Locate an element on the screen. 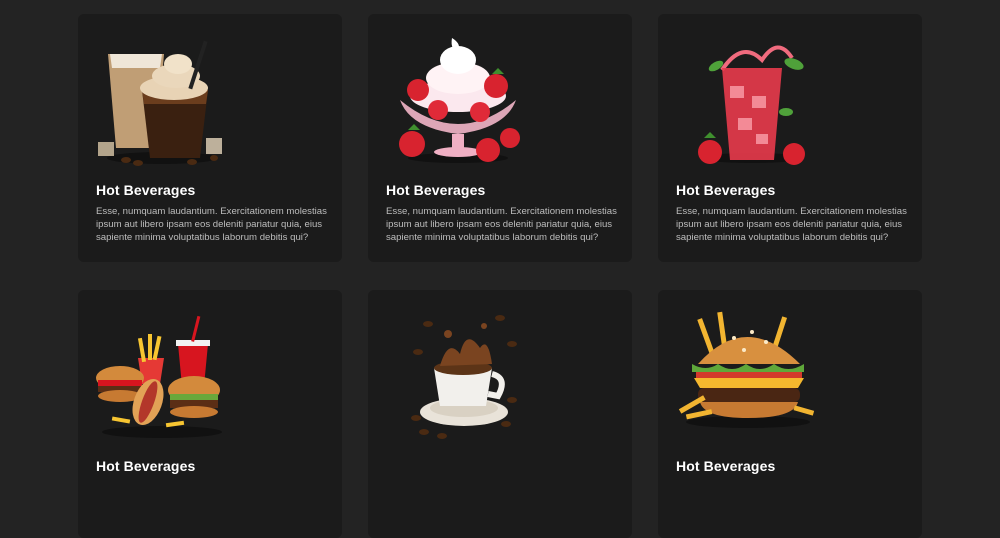 The image size is (1000, 538). fast-food-combo-image is located at coordinates (162, 376).